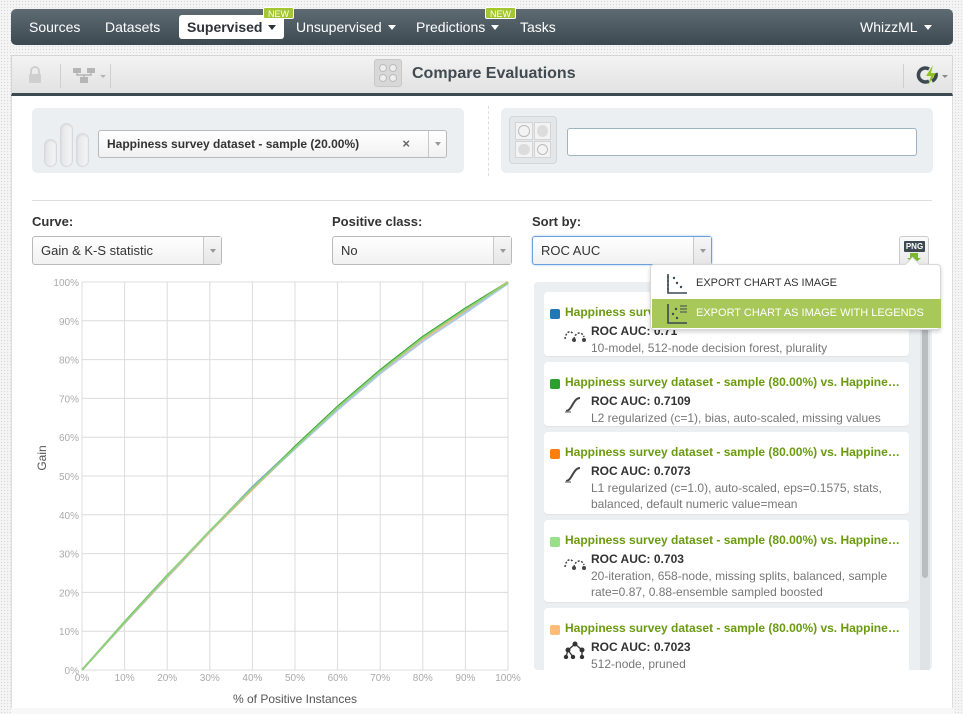 This screenshot has height=714, width=963. I want to click on x-tick-label: 80%, so click(423, 678).